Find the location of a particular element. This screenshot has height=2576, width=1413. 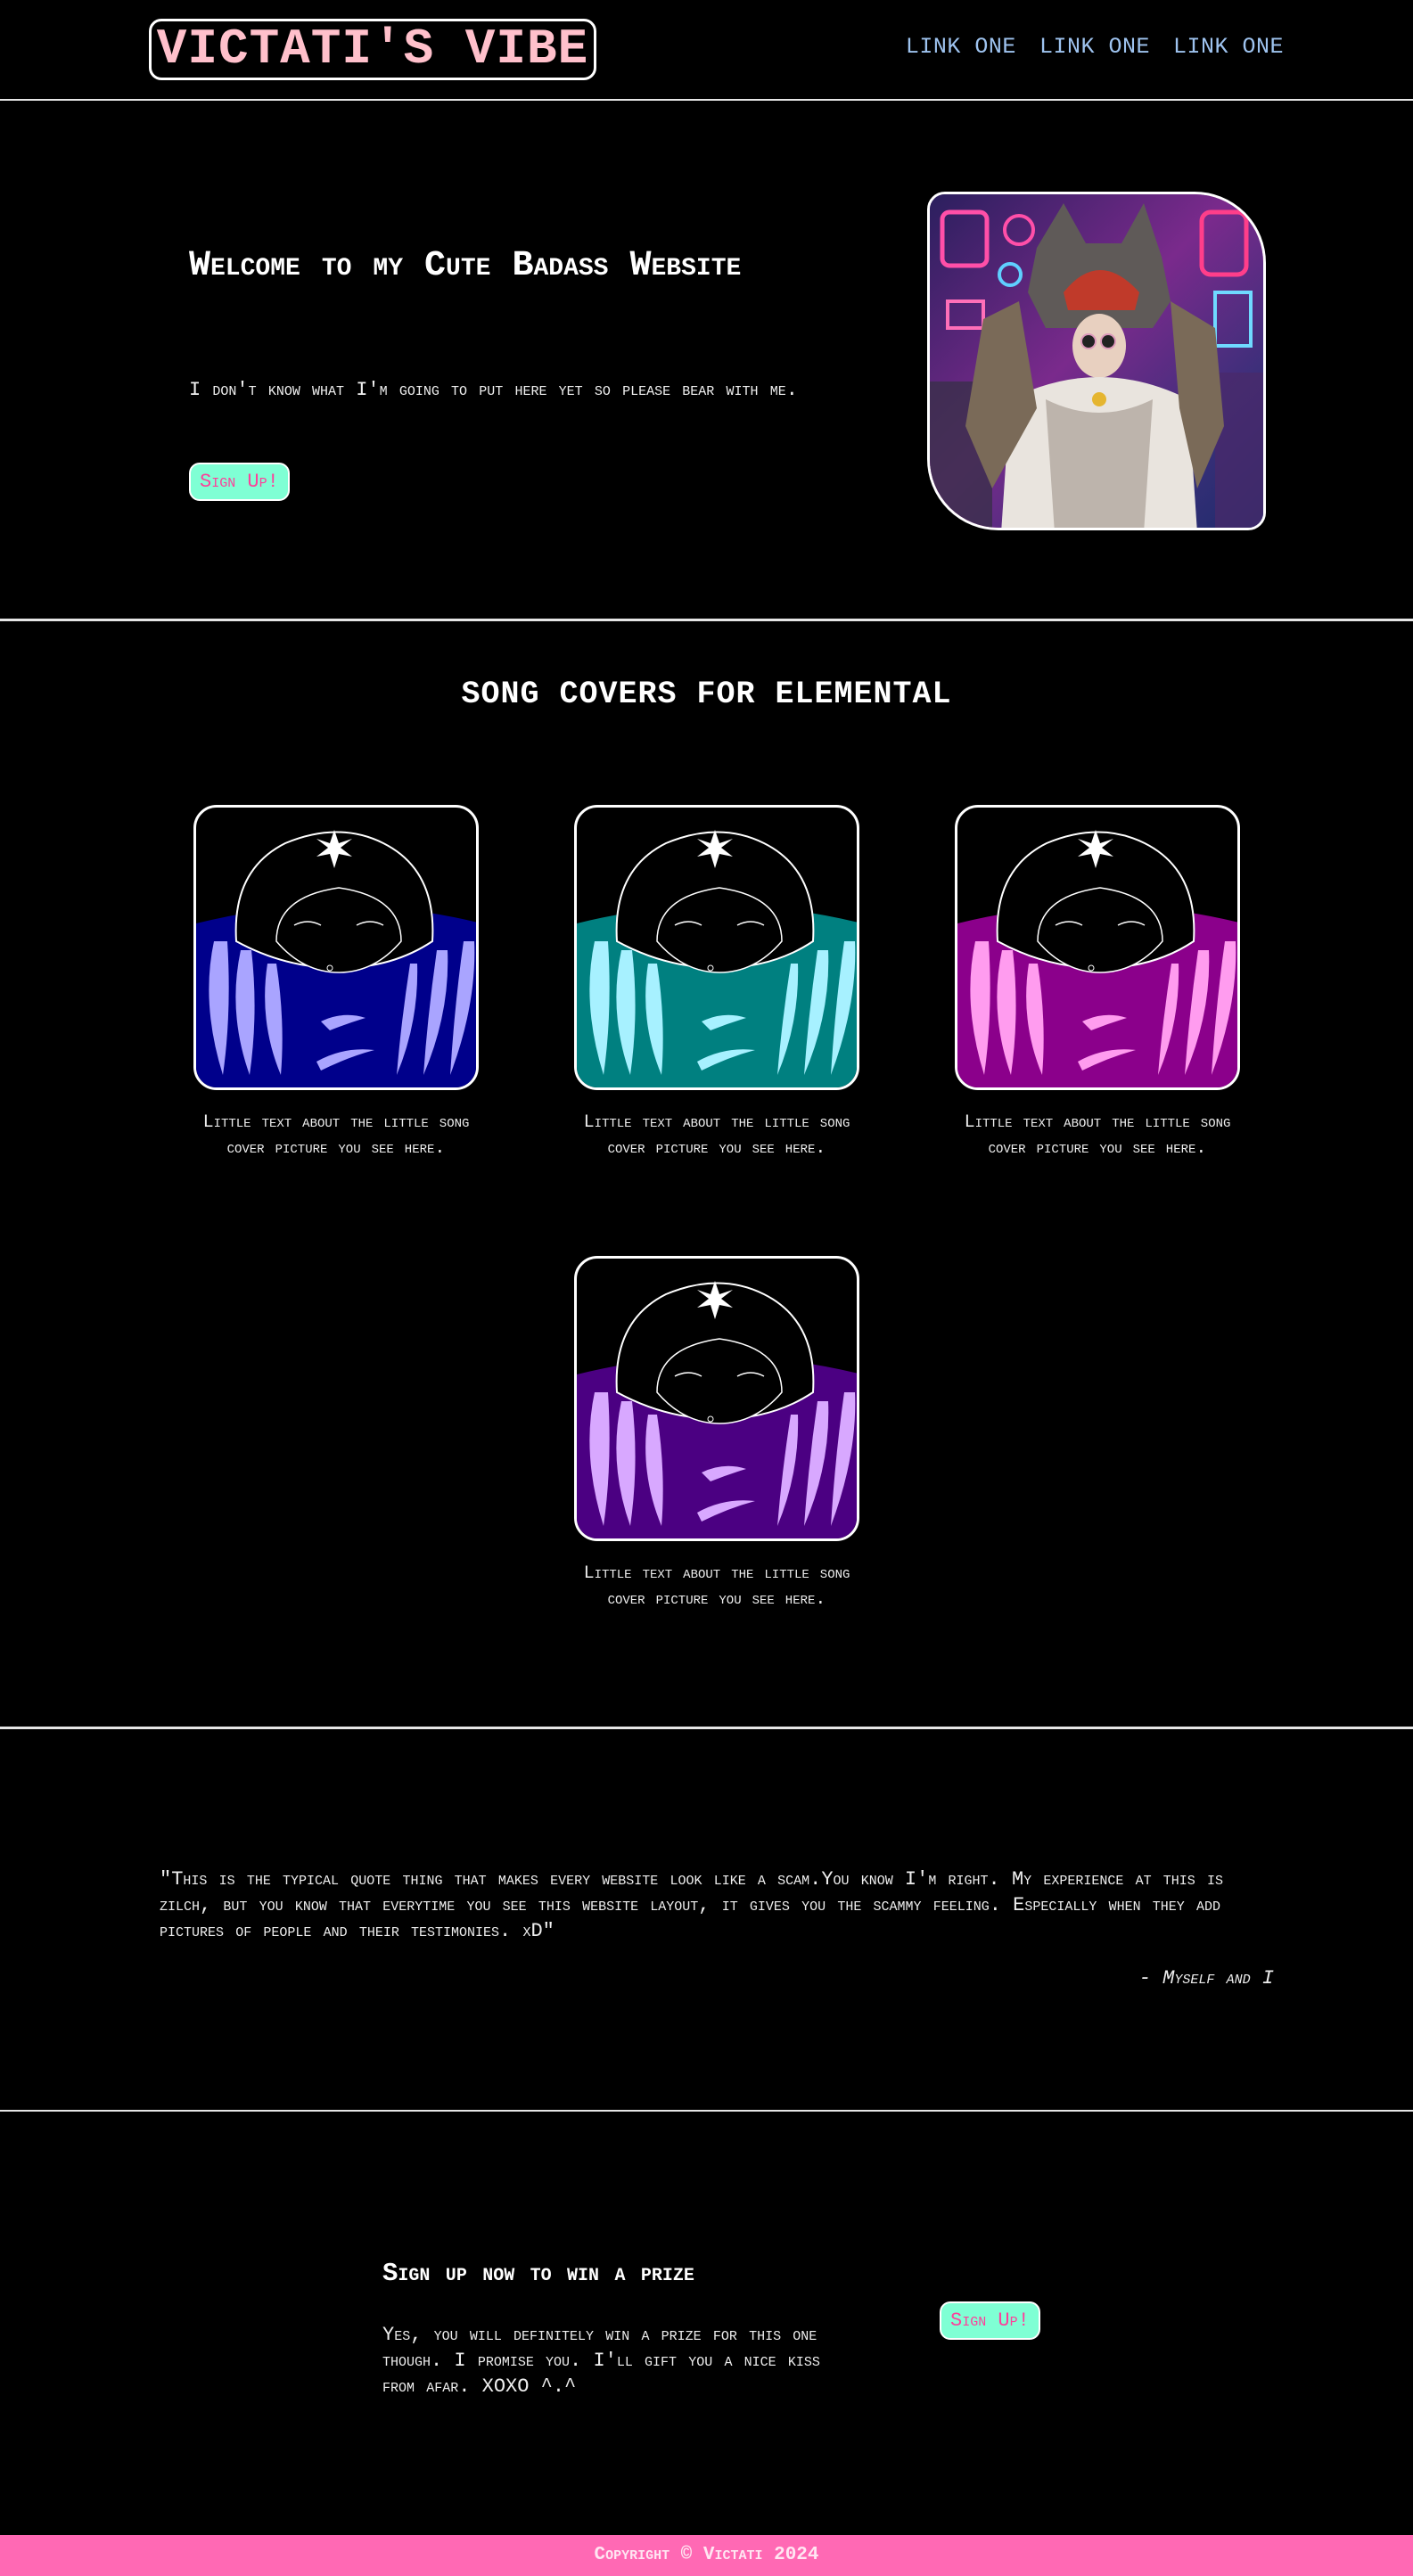

quote-author: - Myself and I is located at coordinates (1206, 1978).